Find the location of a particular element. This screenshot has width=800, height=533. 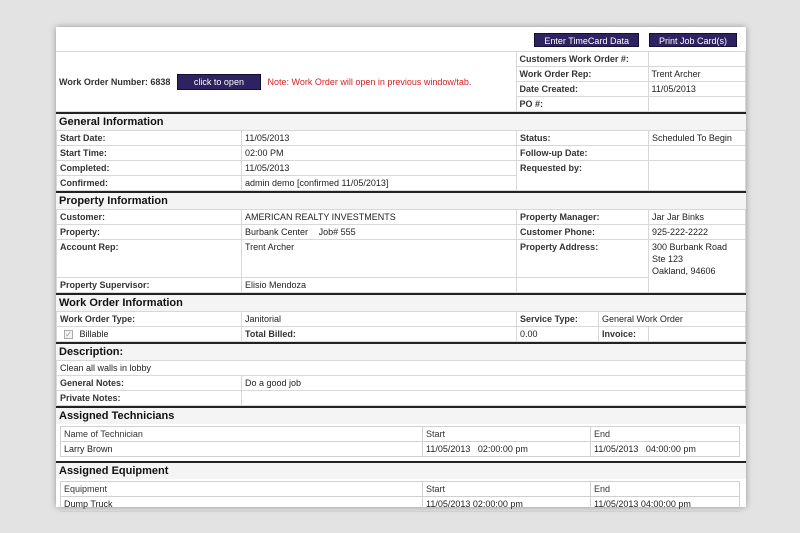

property-address-value: 300 Burbank Road Ste 123 Oakland, 94606 is located at coordinates (697, 266).